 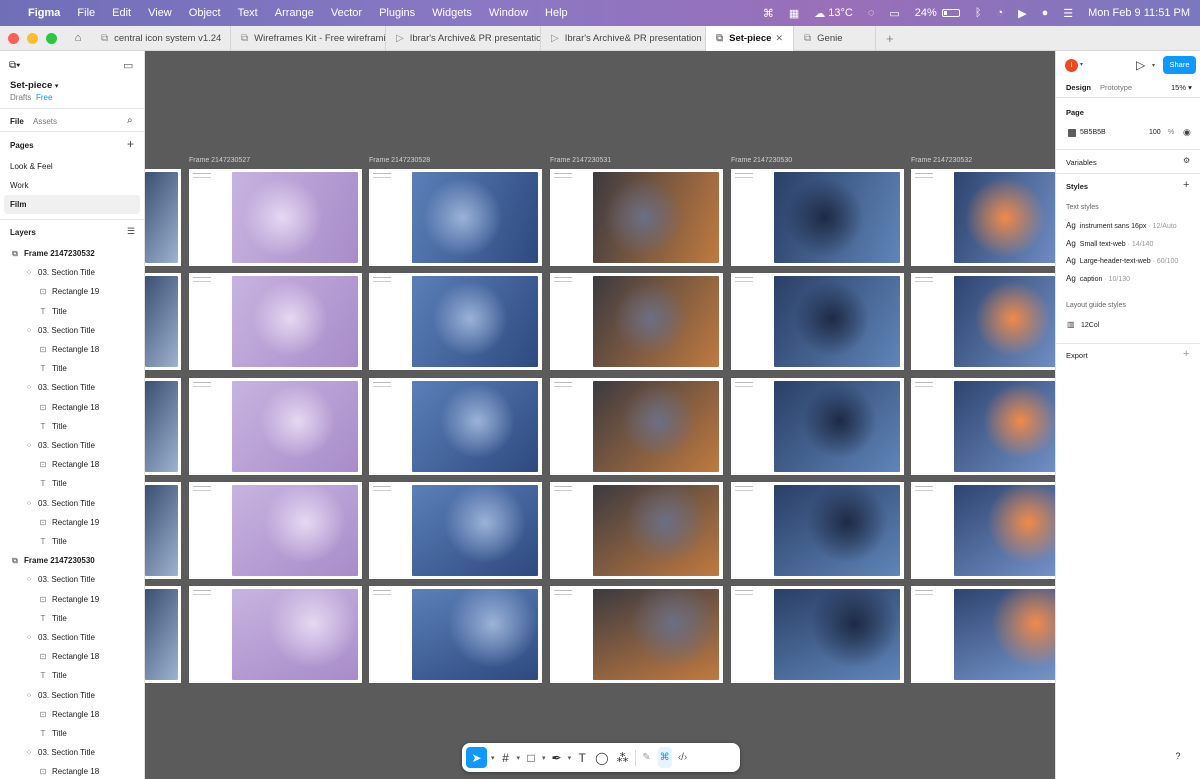 What do you see at coordinates (519, 758) in the screenshot?
I see `frame-tool-chevron-icon: ▾` at bounding box center [519, 758].